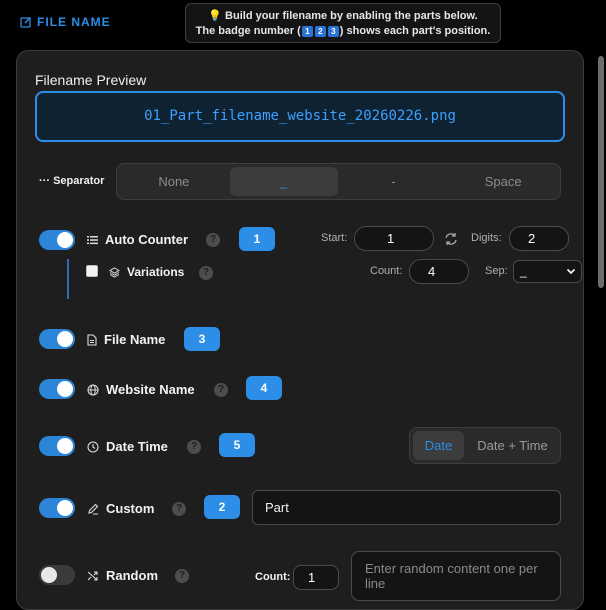 This screenshot has width=606, height=610. I want to click on custom-row: Custom, so click(120, 508).